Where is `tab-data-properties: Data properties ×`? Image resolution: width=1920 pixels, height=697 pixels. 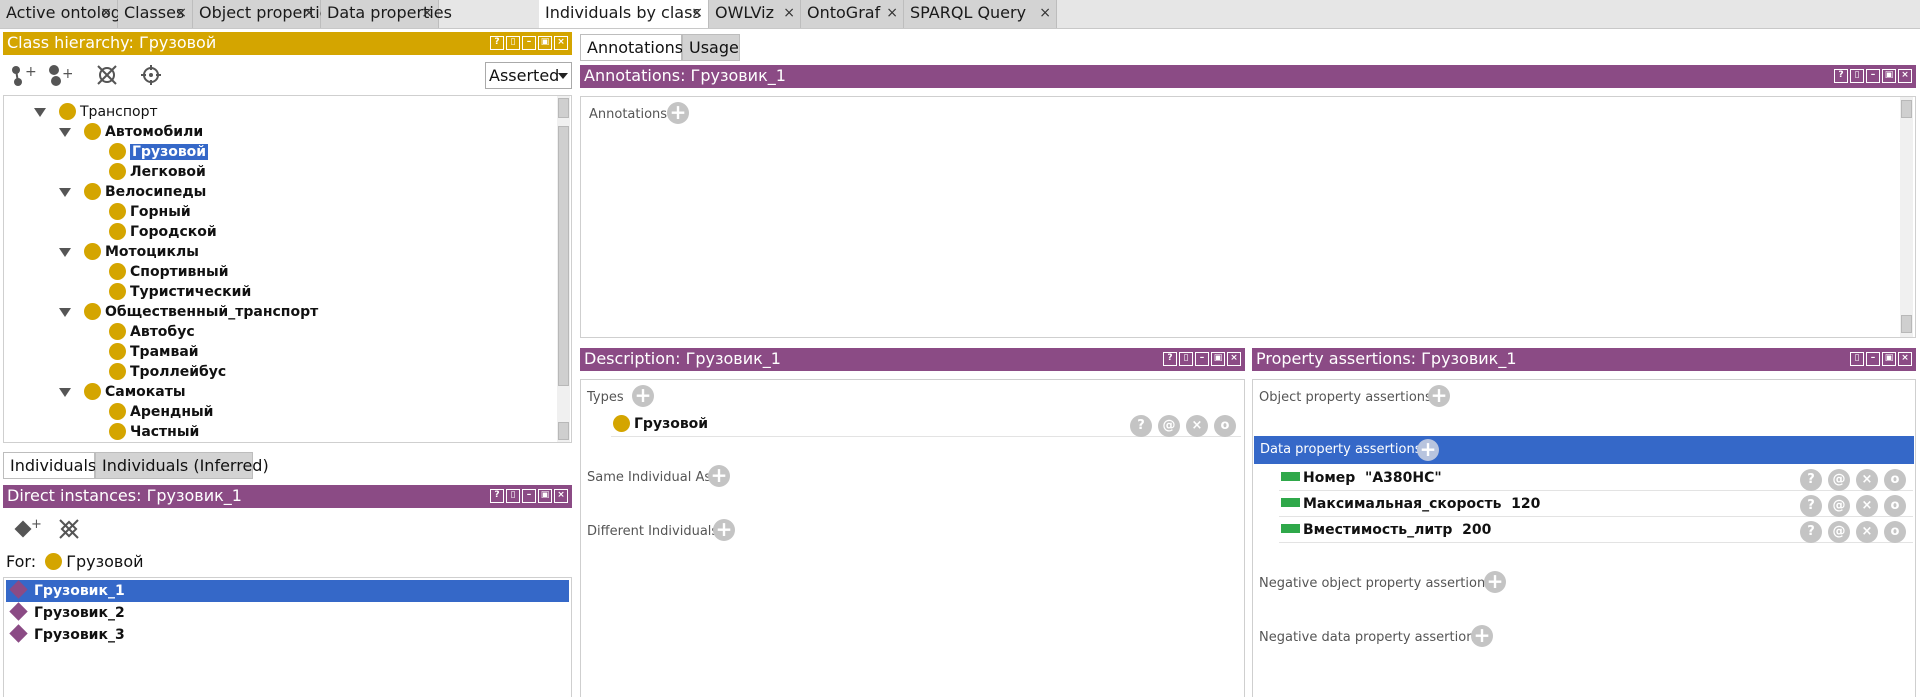
tab-data-properties: Data properties × is located at coordinates (386, 14).